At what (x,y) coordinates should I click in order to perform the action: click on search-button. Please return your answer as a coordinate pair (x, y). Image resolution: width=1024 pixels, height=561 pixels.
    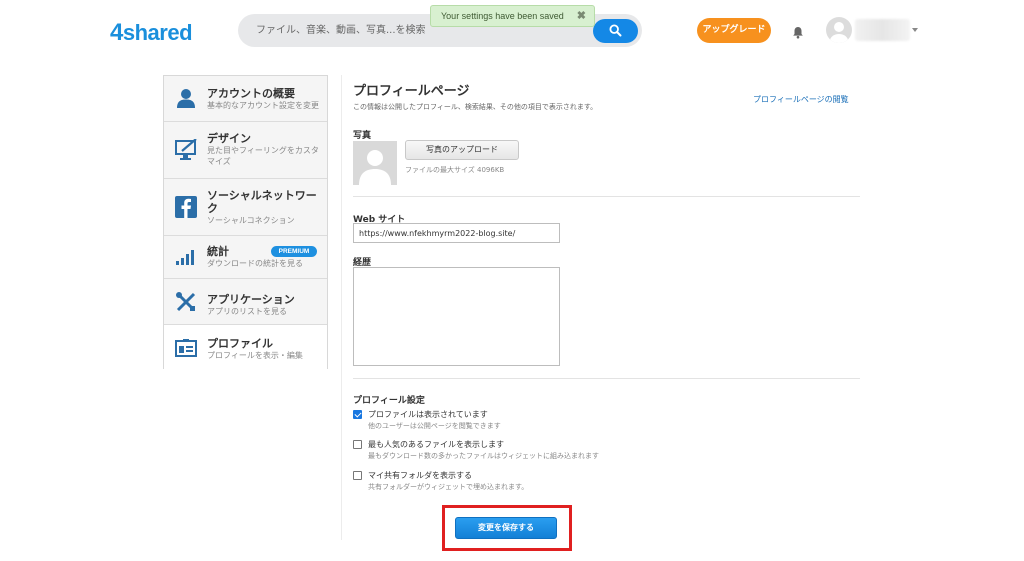
    Looking at the image, I should click on (615, 31).